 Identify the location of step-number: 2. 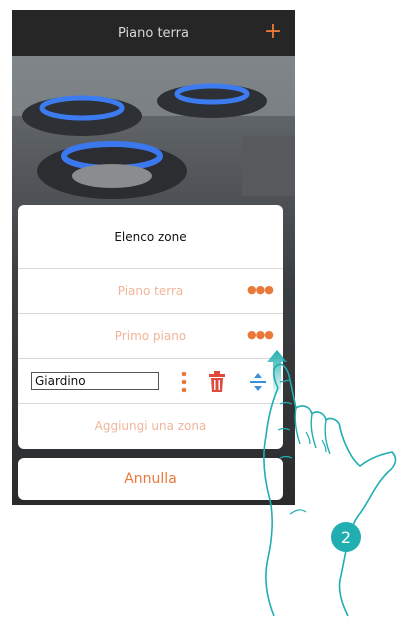
(346, 537).